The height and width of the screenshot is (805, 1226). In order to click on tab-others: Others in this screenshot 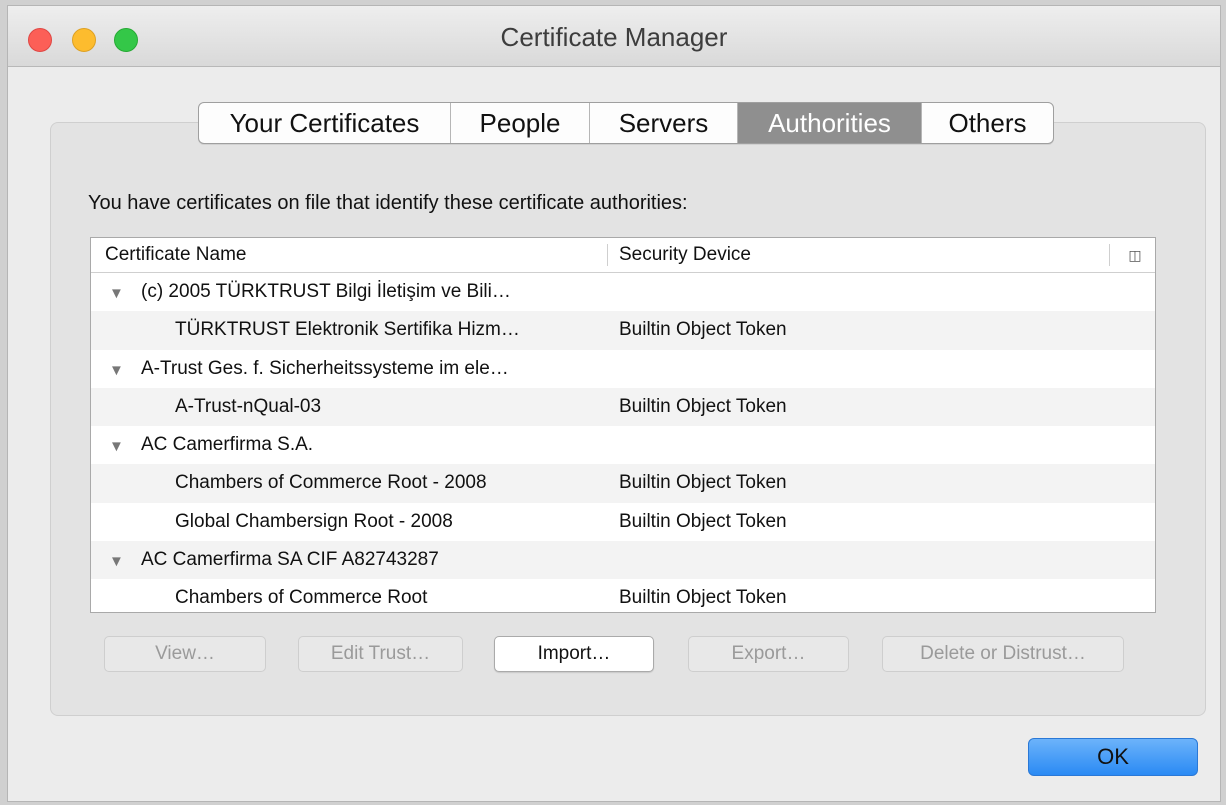, I will do `click(987, 123)`.